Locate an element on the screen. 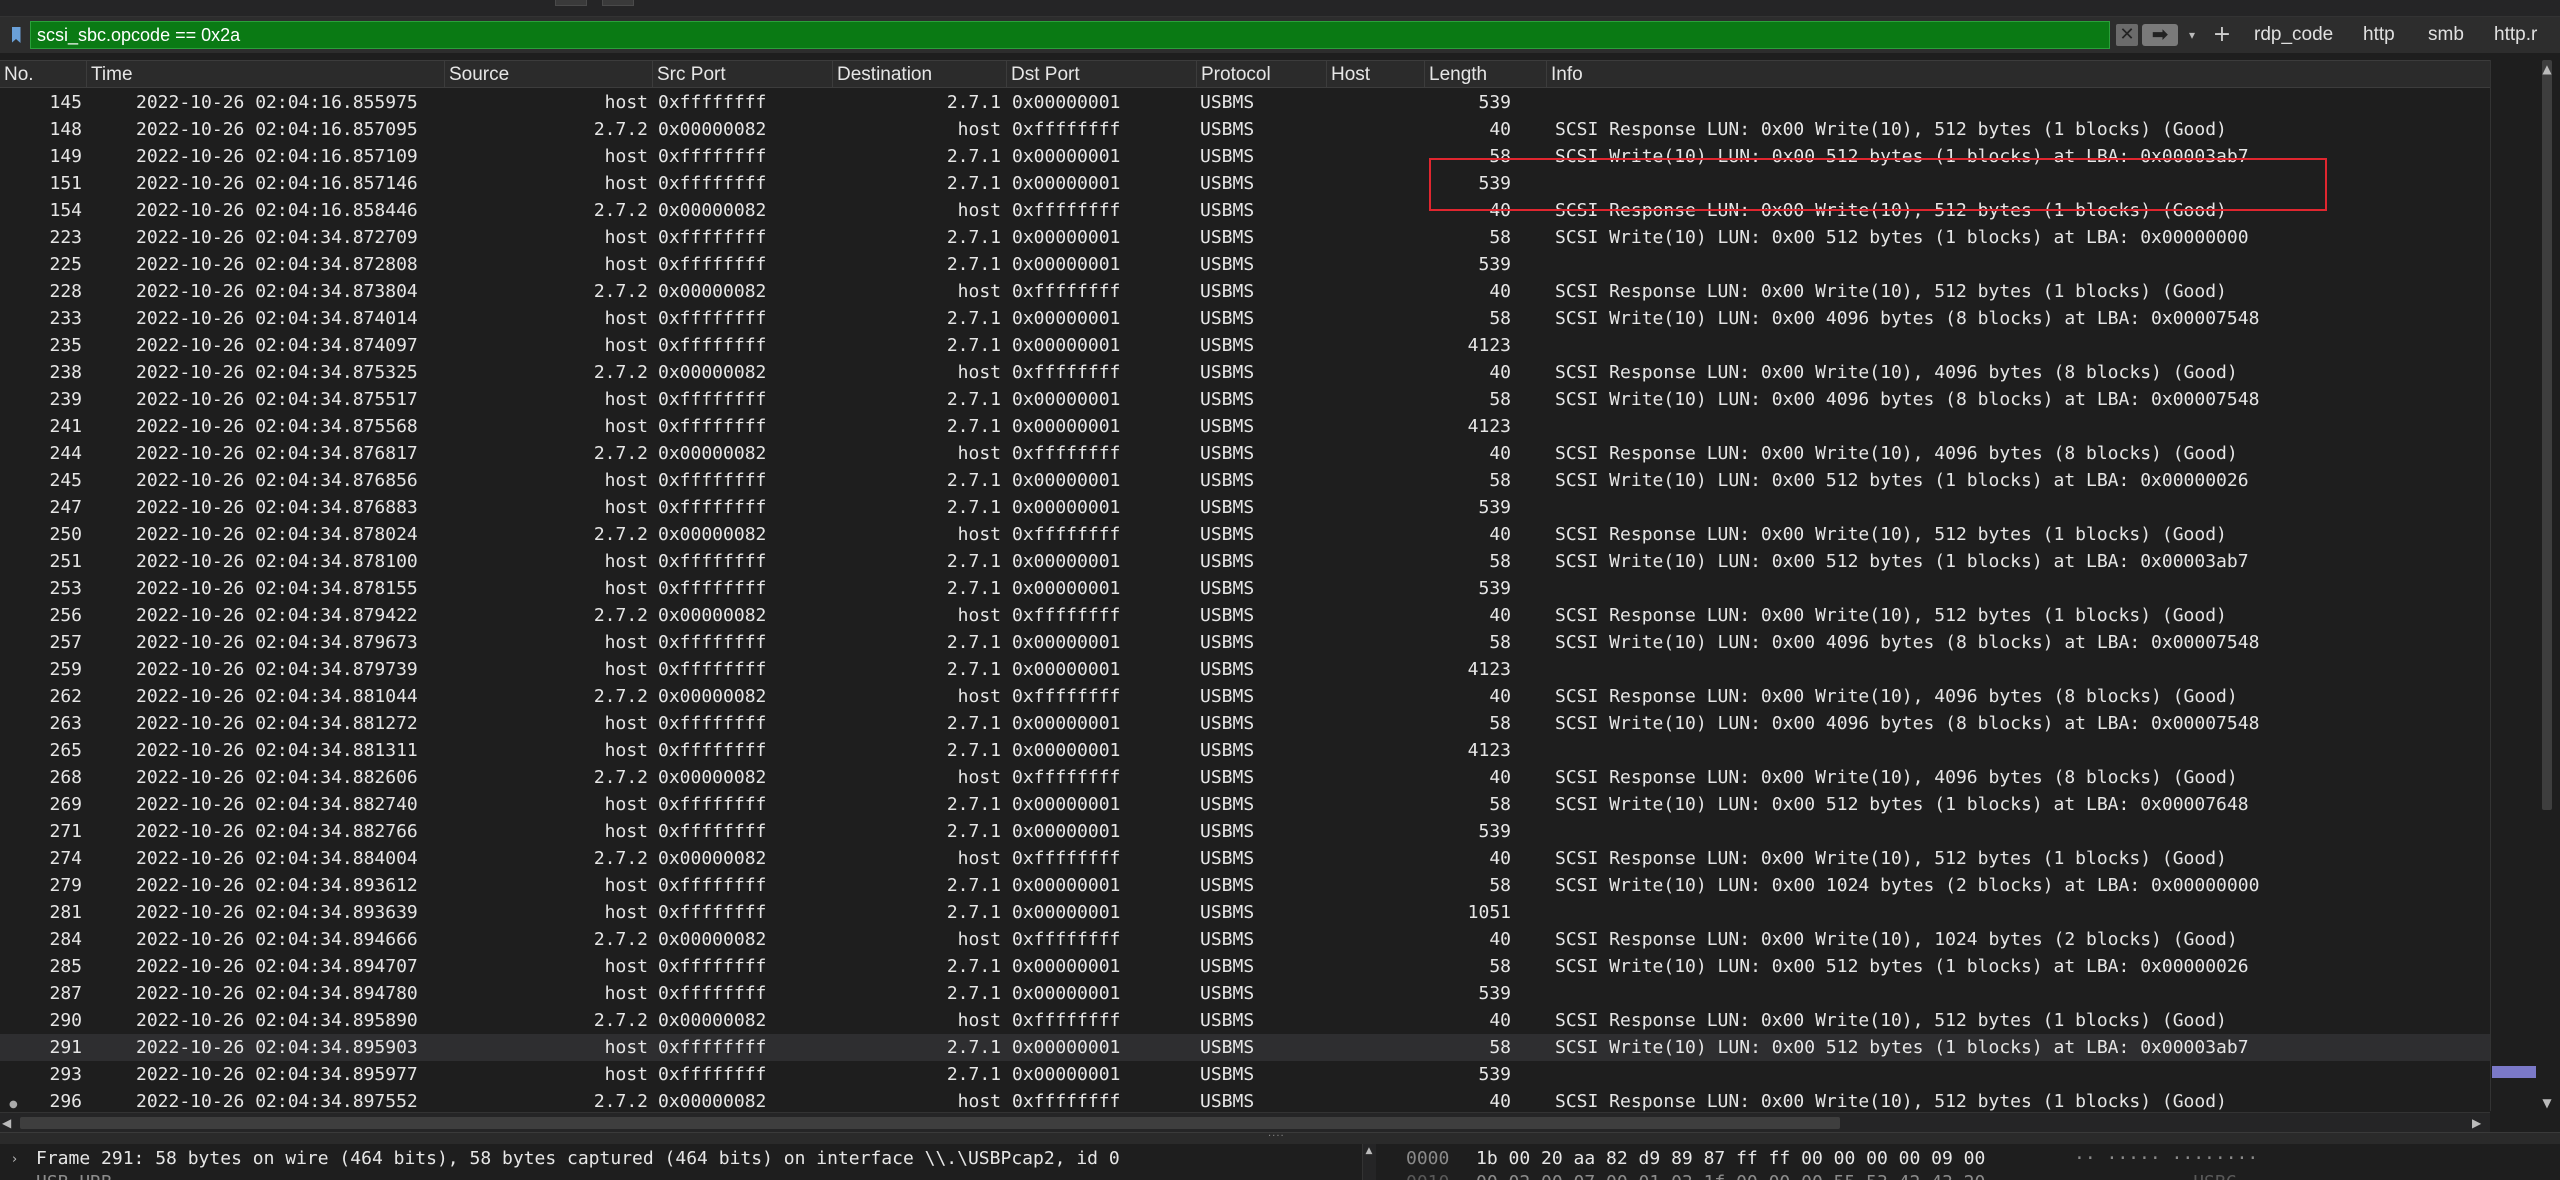 Image resolution: width=2560 pixels, height=1180 pixels. filter-bookmark-icon is located at coordinates (16, 35).